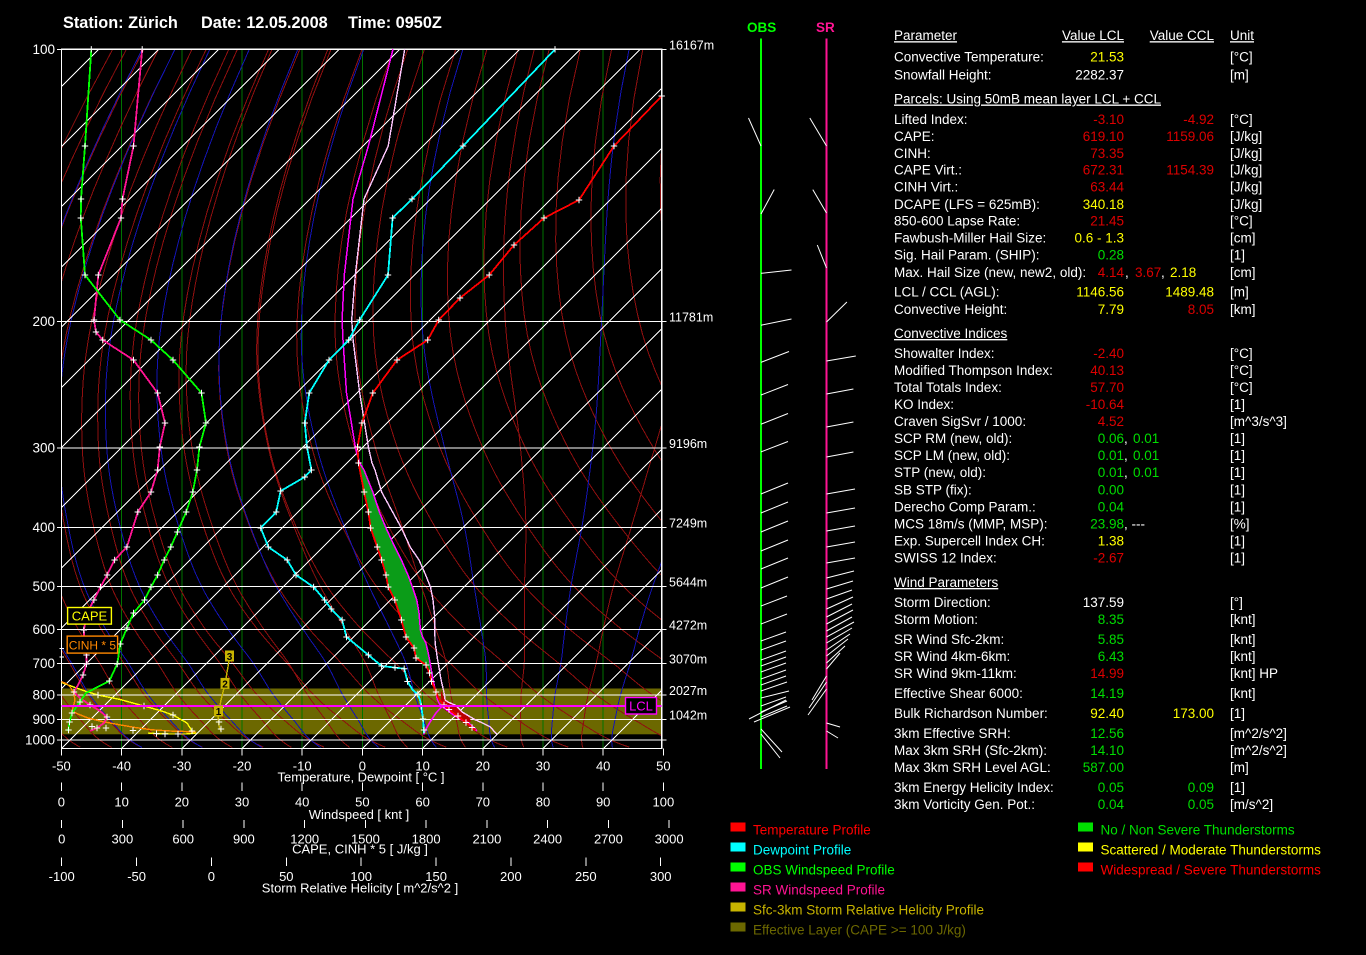 The image size is (1366, 955). Describe the element at coordinates (812, 830) in the screenshot. I see `svg-text: Temperature Profile` at that location.